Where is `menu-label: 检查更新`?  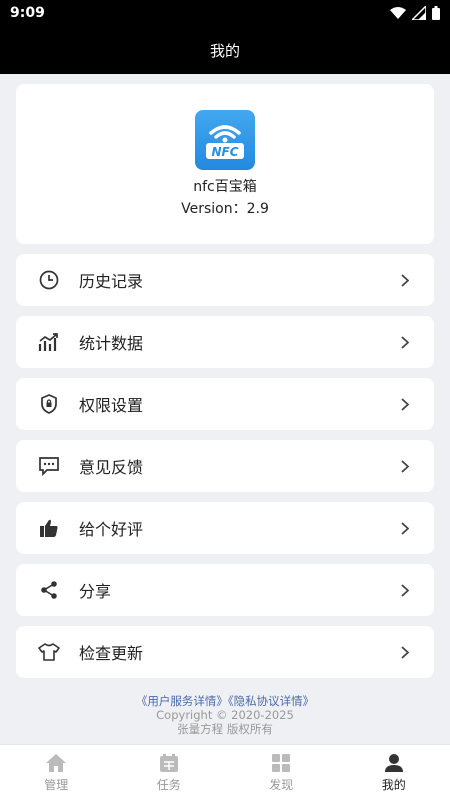
menu-label: 检查更新 is located at coordinates (111, 653).